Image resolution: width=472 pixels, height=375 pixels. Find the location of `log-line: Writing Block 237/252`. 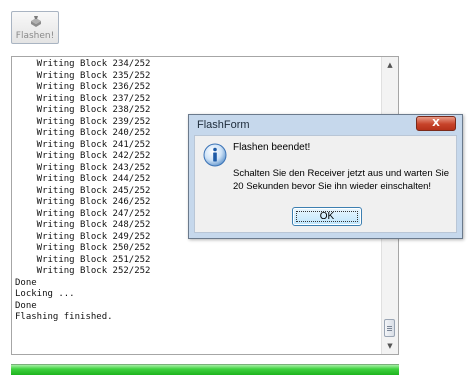

log-line: Writing Block 237/252 is located at coordinates (83, 98).